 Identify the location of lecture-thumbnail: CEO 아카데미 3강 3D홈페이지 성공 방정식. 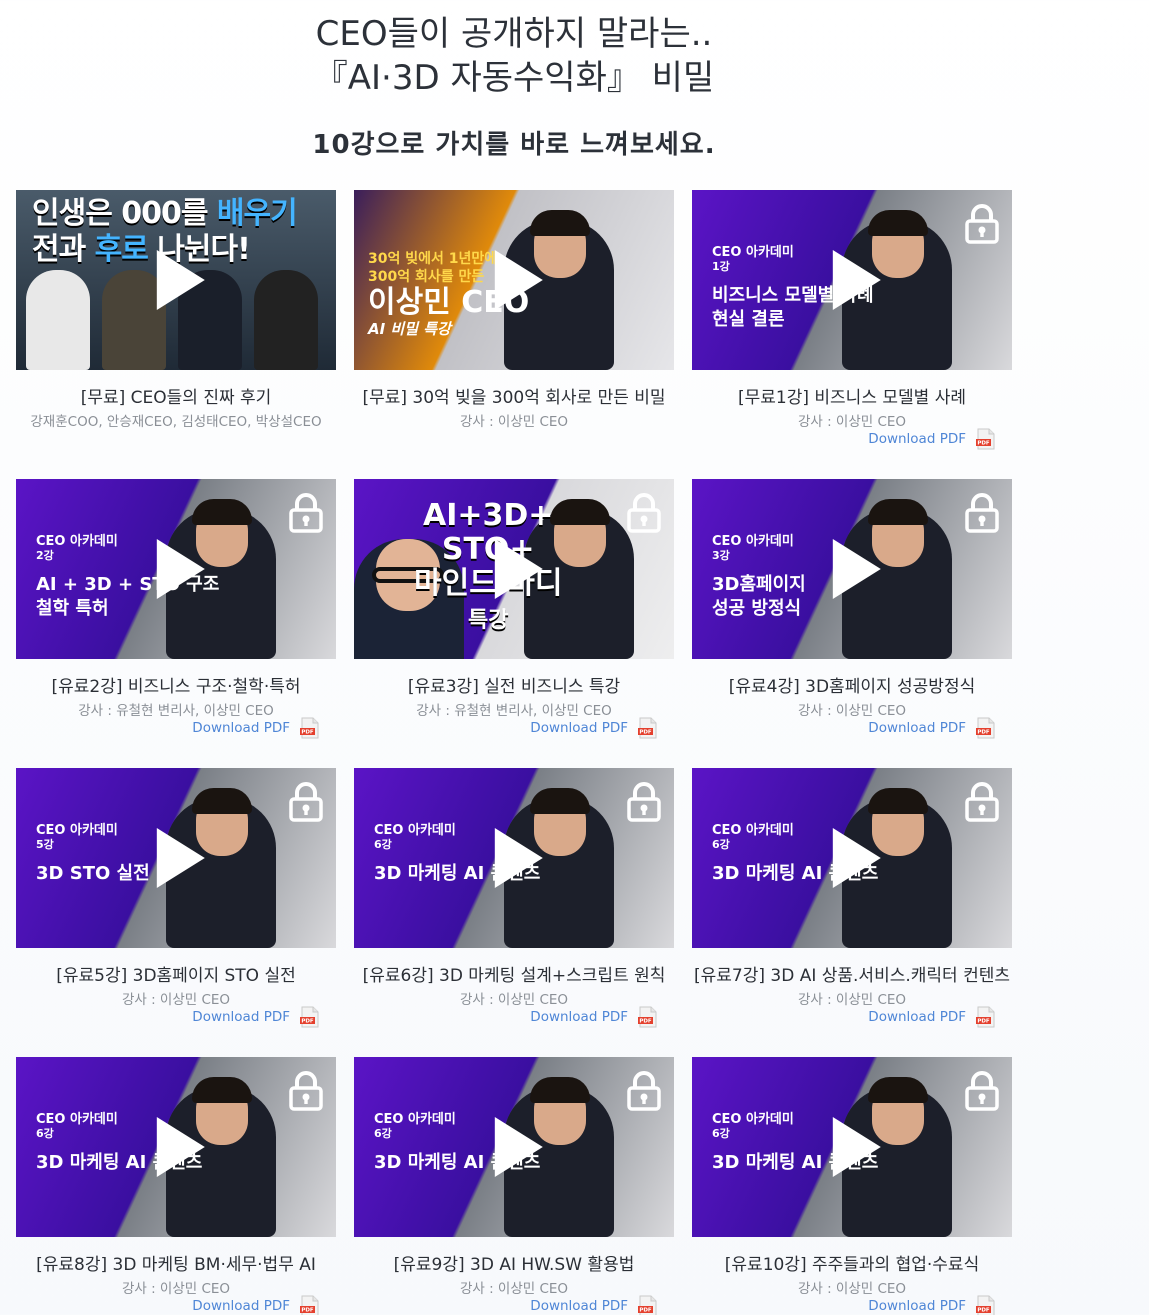
(852, 569).